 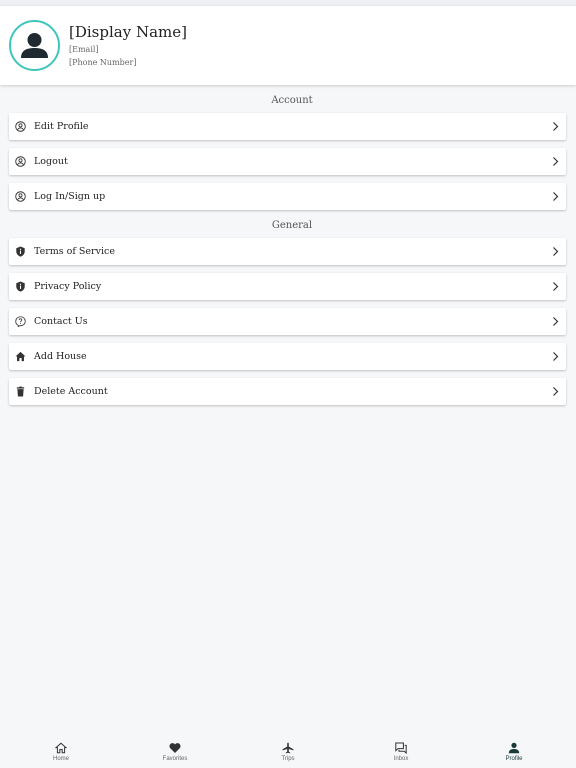 I want to click on nav-tab-inbox: Inbox, so click(x=401, y=753).